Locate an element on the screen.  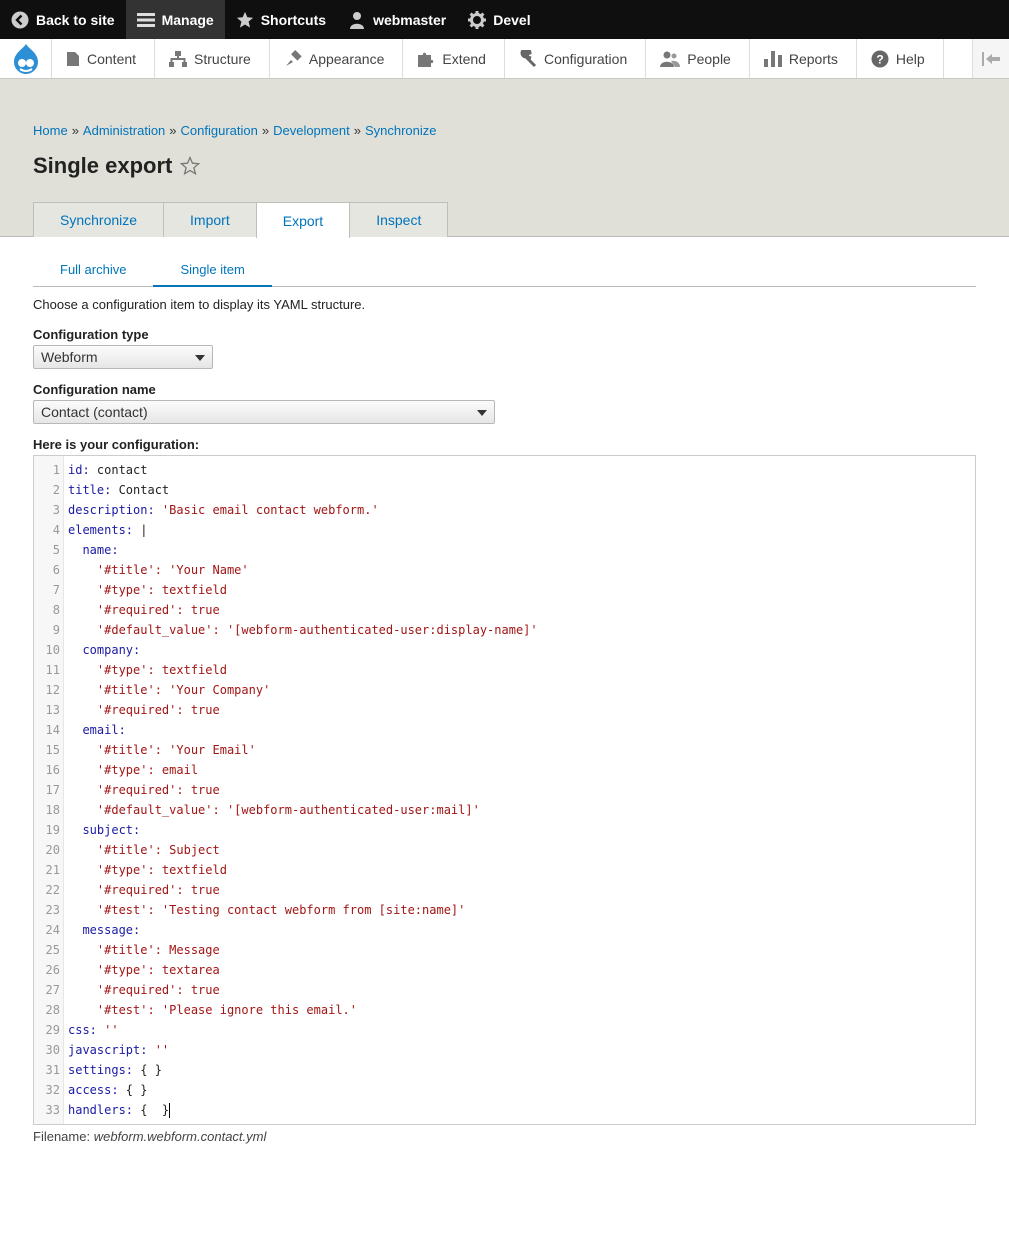
line-number: 9 is located at coordinates (56, 630).